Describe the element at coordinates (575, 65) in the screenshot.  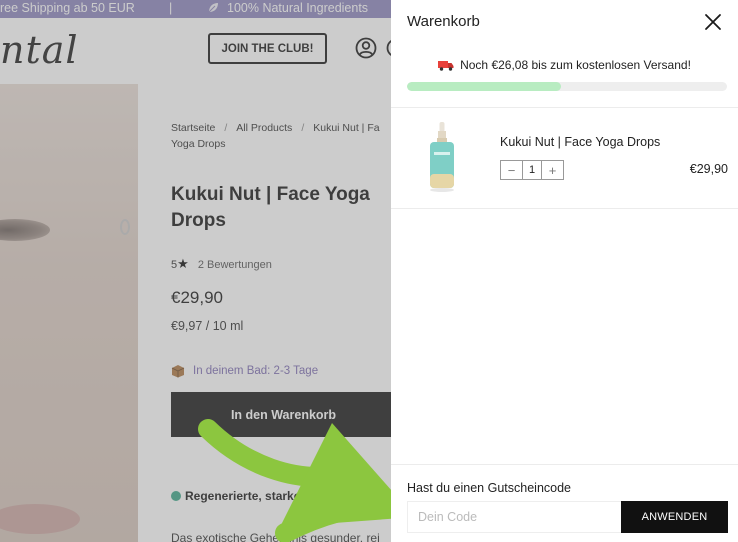
I see `free-shipping-text: Noch €26,08 bis zum kostenlosen Versand!` at that location.